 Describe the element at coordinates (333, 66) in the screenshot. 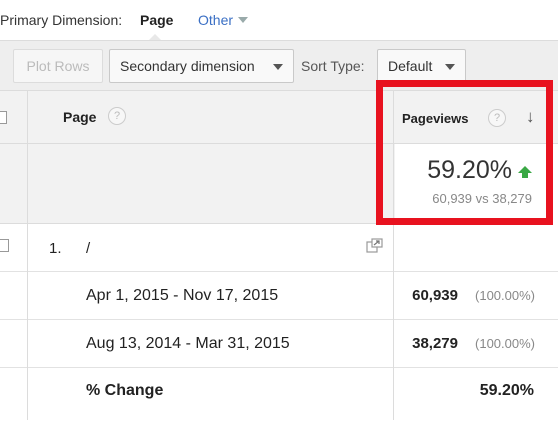

I see `sort-type-label: Sort Type:` at that location.